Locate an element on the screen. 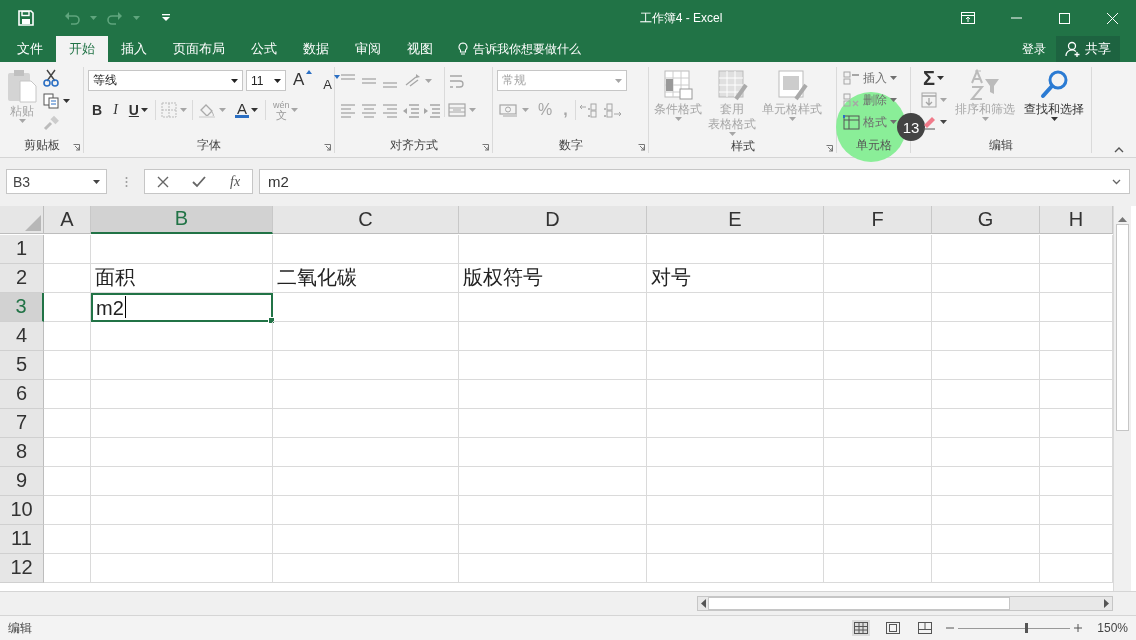 This screenshot has width=1136, height=640. enter-button is located at coordinates (199, 181).